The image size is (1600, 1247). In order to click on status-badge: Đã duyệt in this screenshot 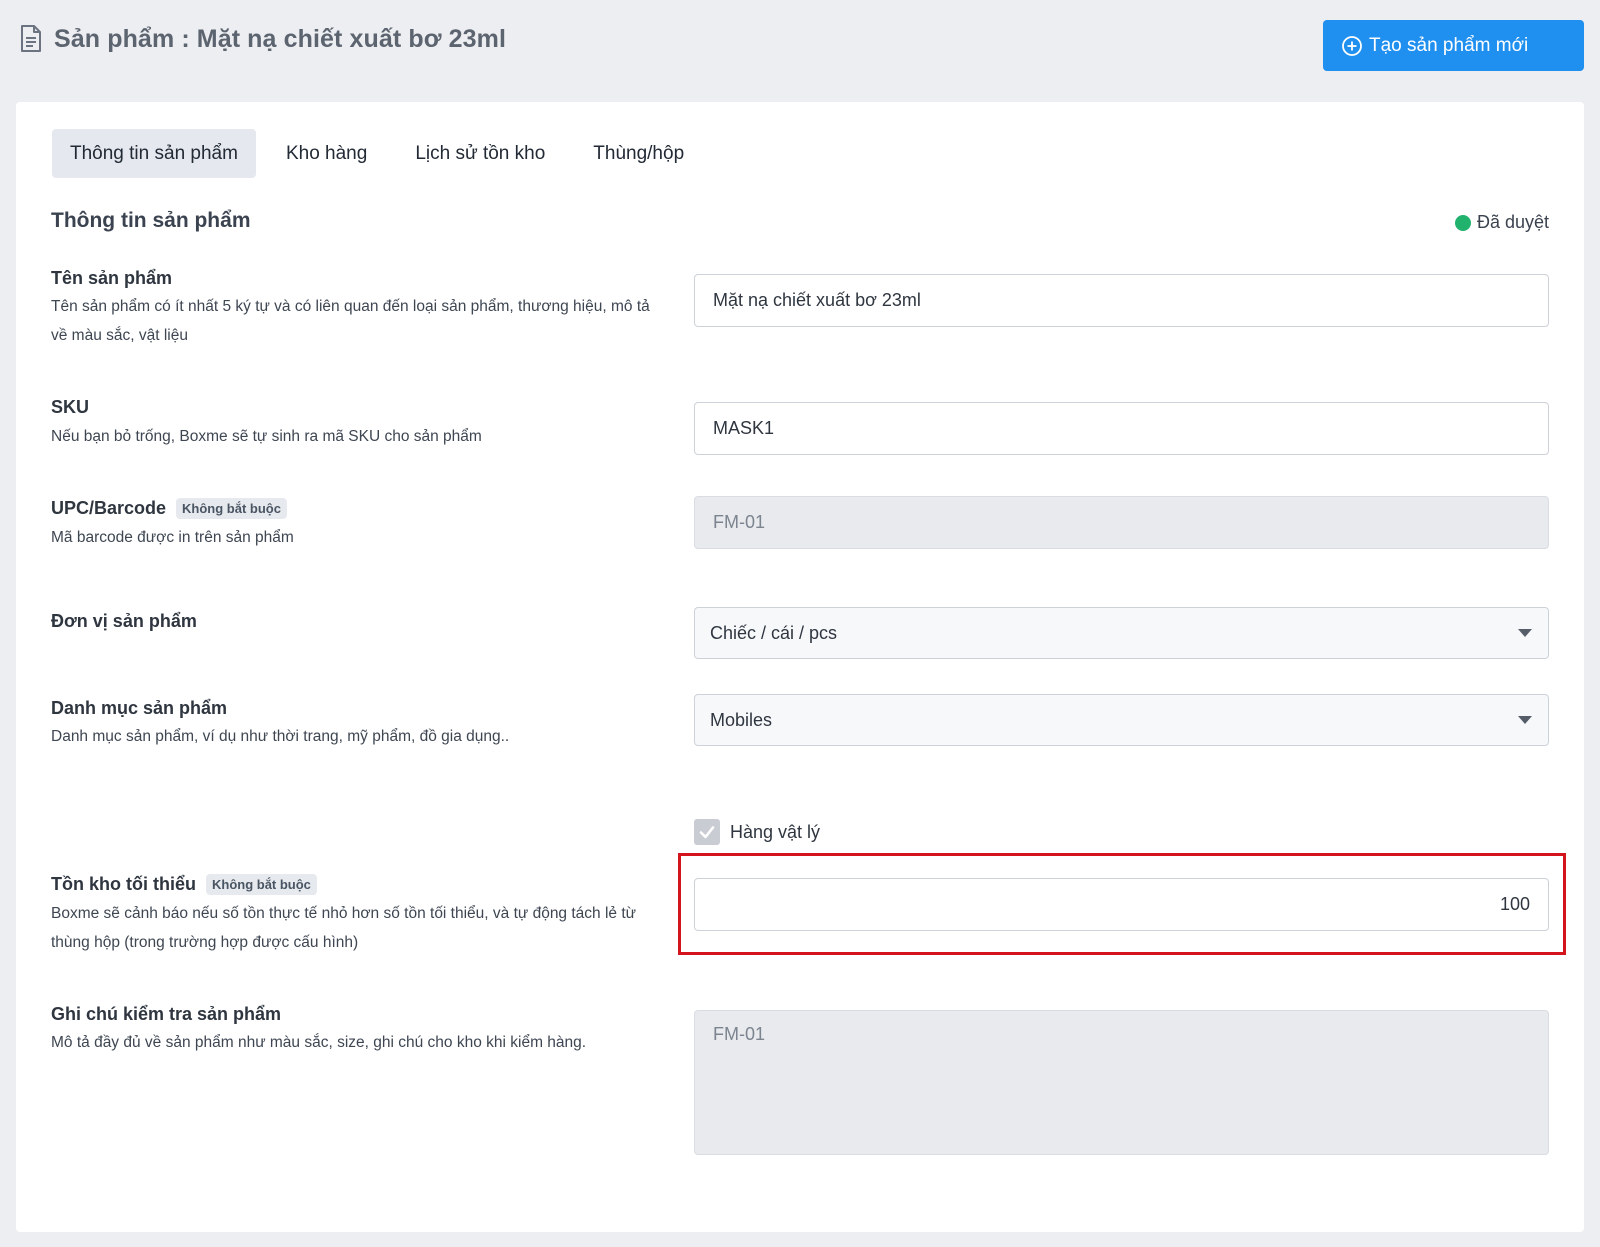, I will do `click(1501, 222)`.